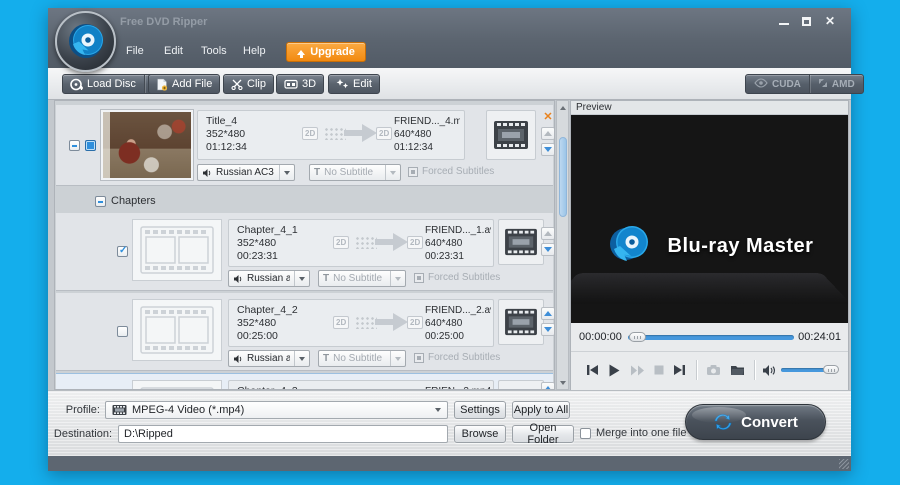 The image size is (900, 485). Describe the element at coordinates (541, 410) in the screenshot. I see `apply-to-all-button: Apply to All` at that location.